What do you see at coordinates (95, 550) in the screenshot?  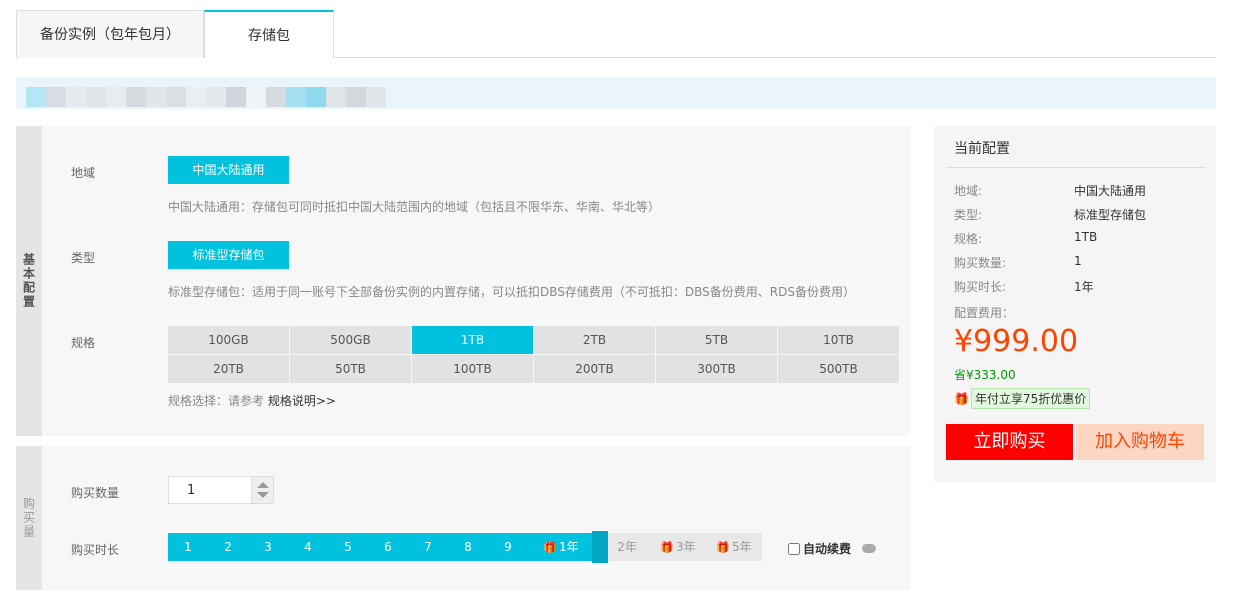 I see `duration-label: 购买时长` at bounding box center [95, 550].